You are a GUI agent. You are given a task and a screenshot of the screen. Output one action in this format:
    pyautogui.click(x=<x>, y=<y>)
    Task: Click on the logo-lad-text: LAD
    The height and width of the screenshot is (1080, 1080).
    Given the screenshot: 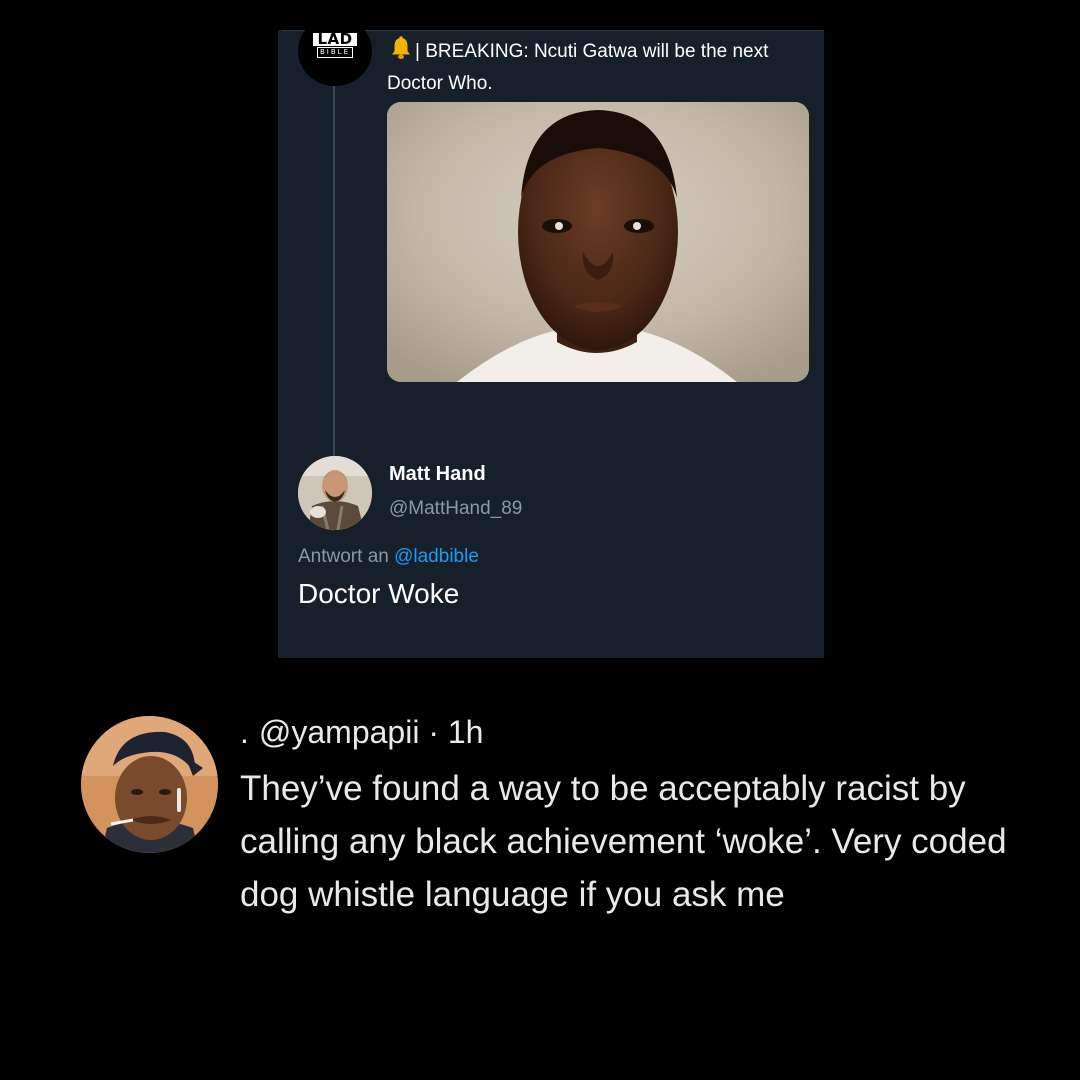 What is the action you would take?
    pyautogui.click(x=335, y=39)
    